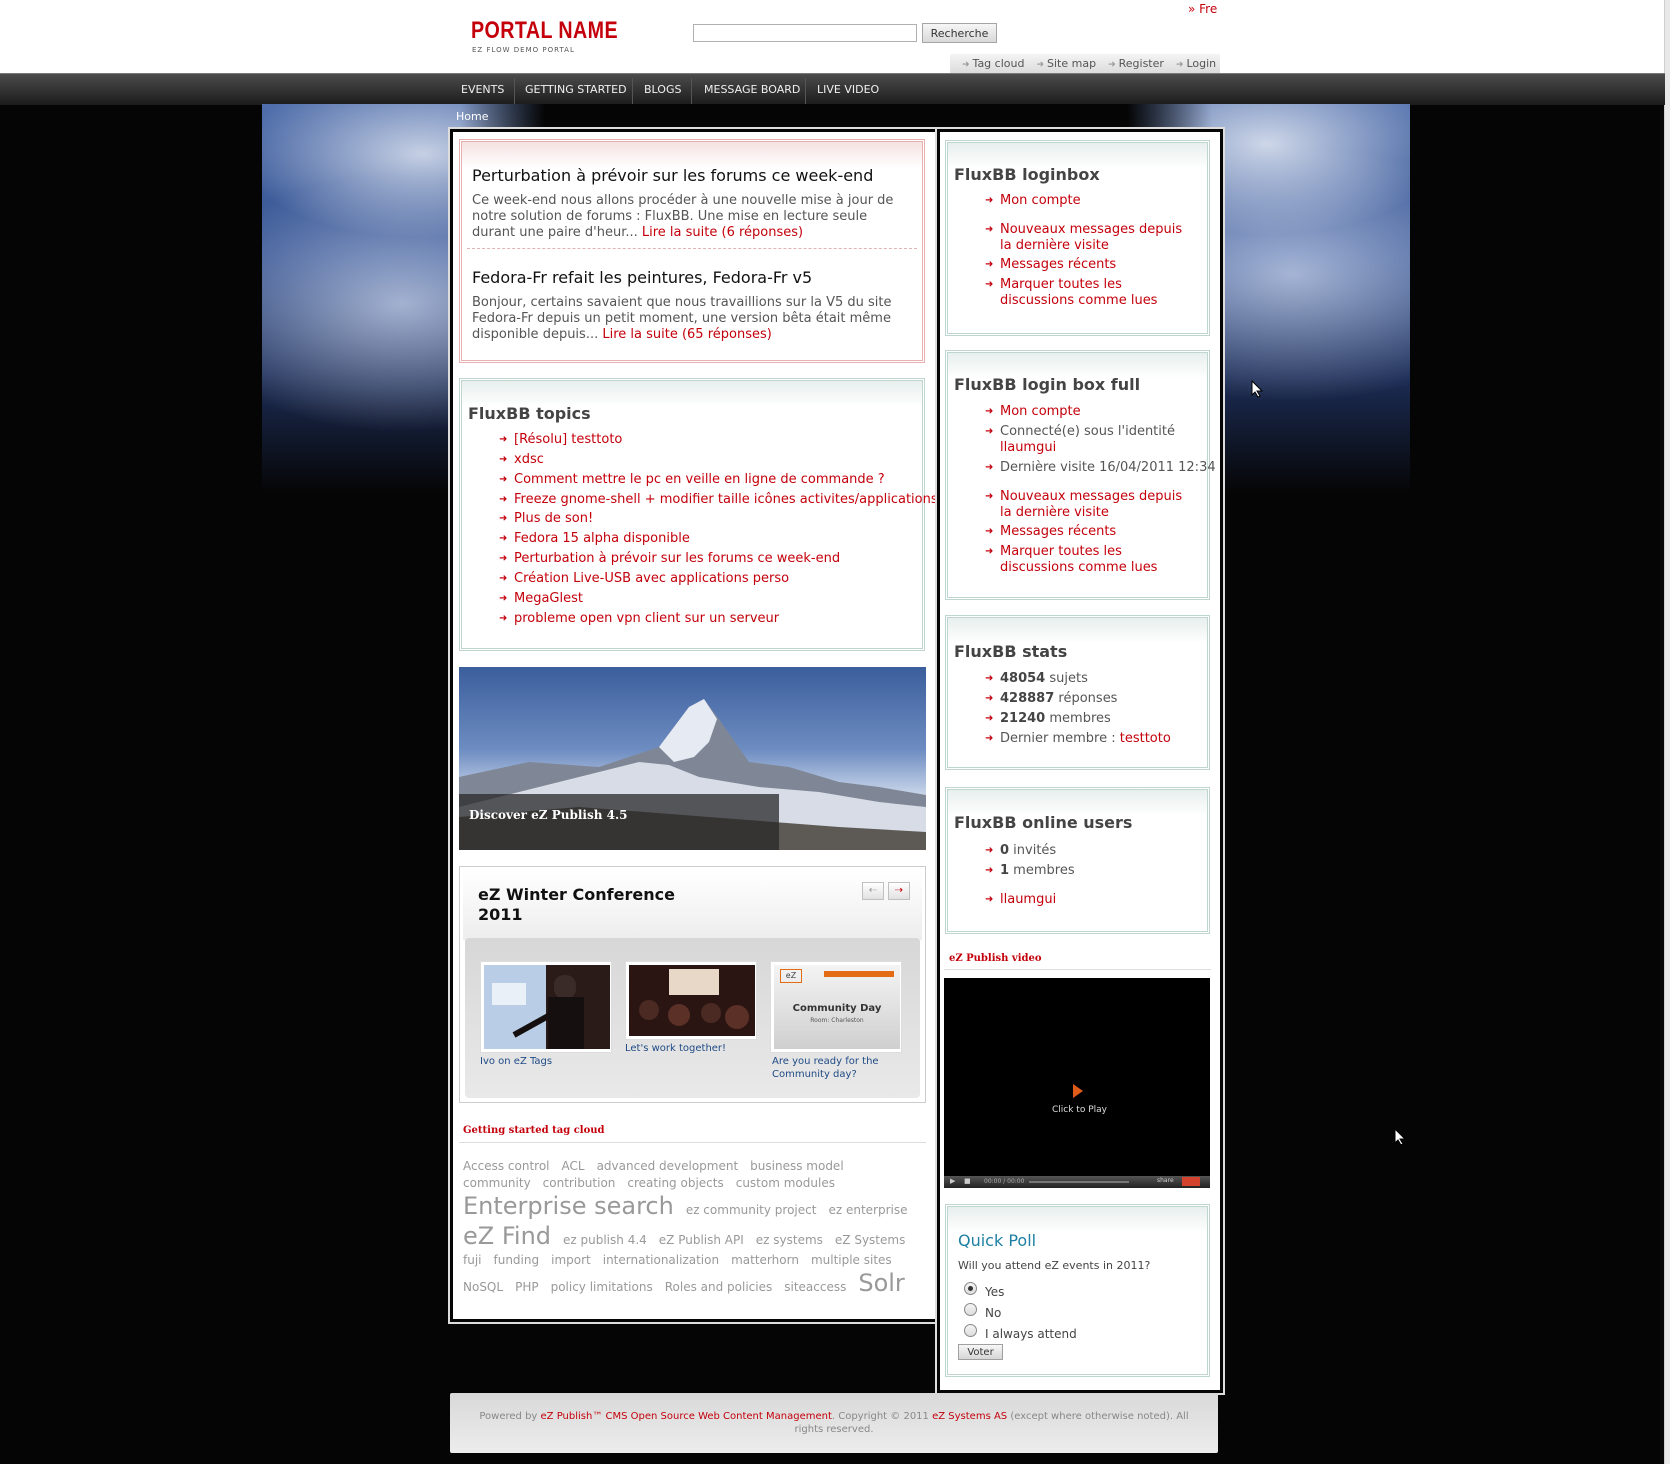  I want to click on tag-link: fuji, so click(472, 1260).